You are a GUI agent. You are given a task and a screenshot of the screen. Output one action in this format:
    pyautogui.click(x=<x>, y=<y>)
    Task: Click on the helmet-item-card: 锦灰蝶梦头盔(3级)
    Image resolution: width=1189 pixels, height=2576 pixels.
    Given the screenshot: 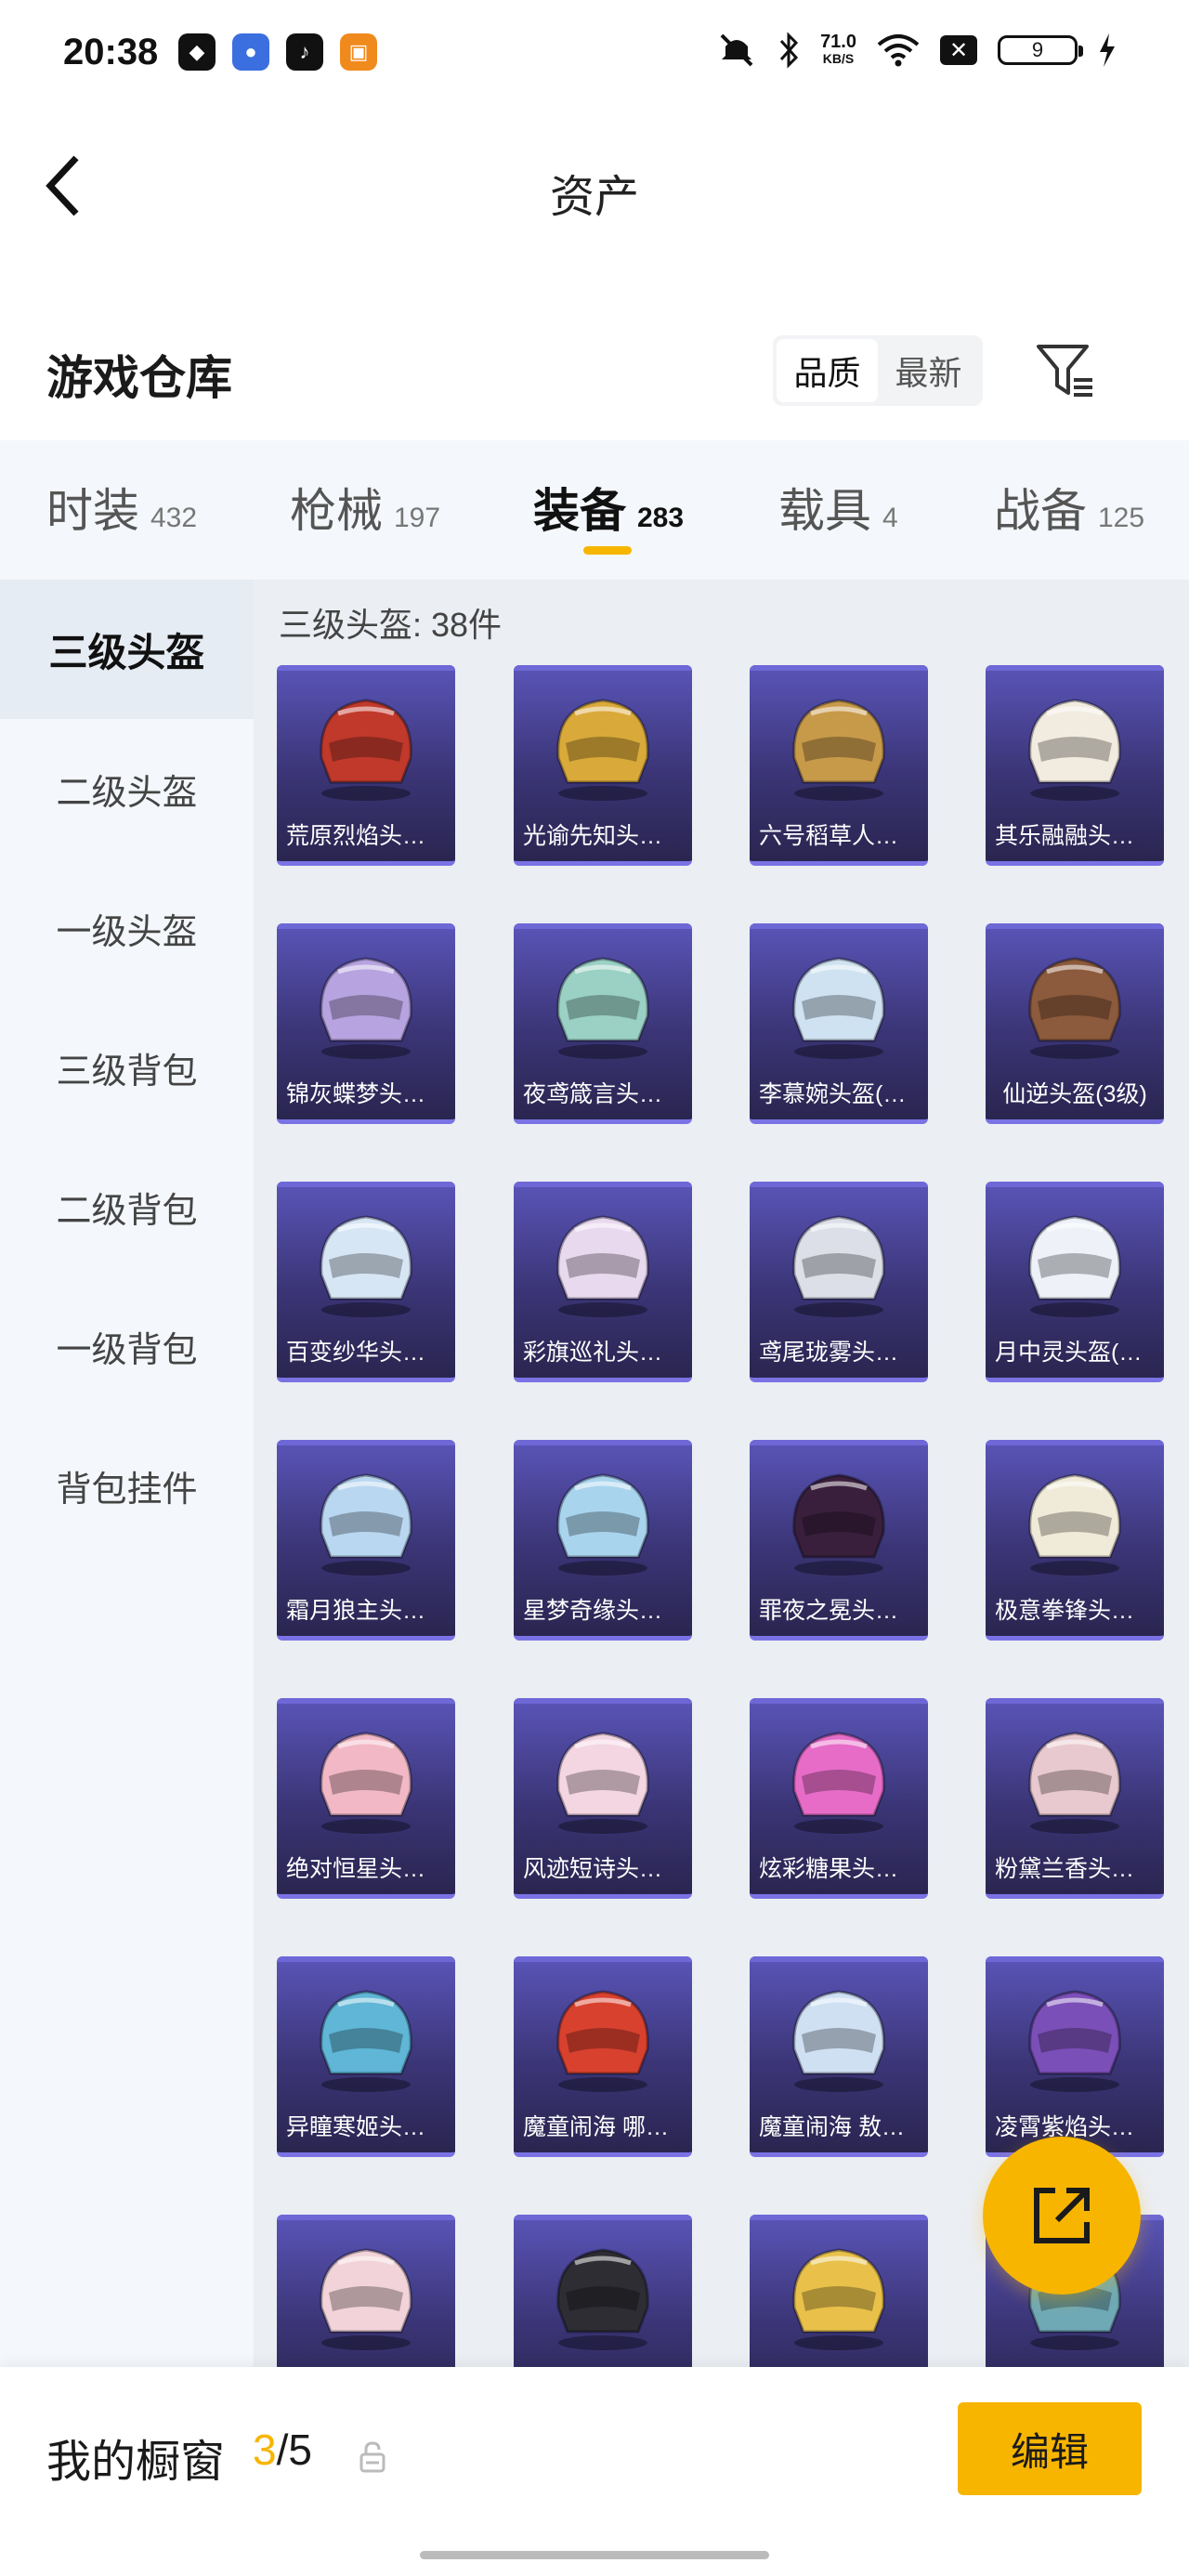 What is the action you would take?
    pyautogui.click(x=366, y=1023)
    